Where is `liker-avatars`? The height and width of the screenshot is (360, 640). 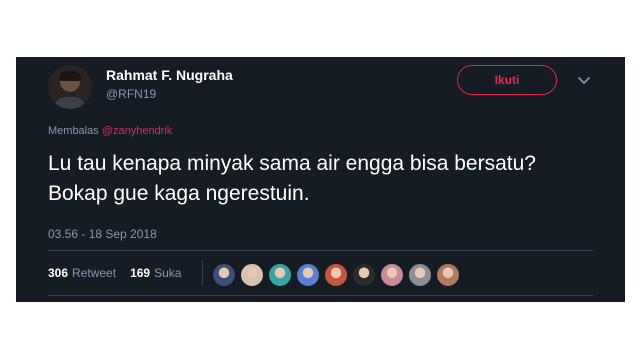 liker-avatars is located at coordinates (338, 275).